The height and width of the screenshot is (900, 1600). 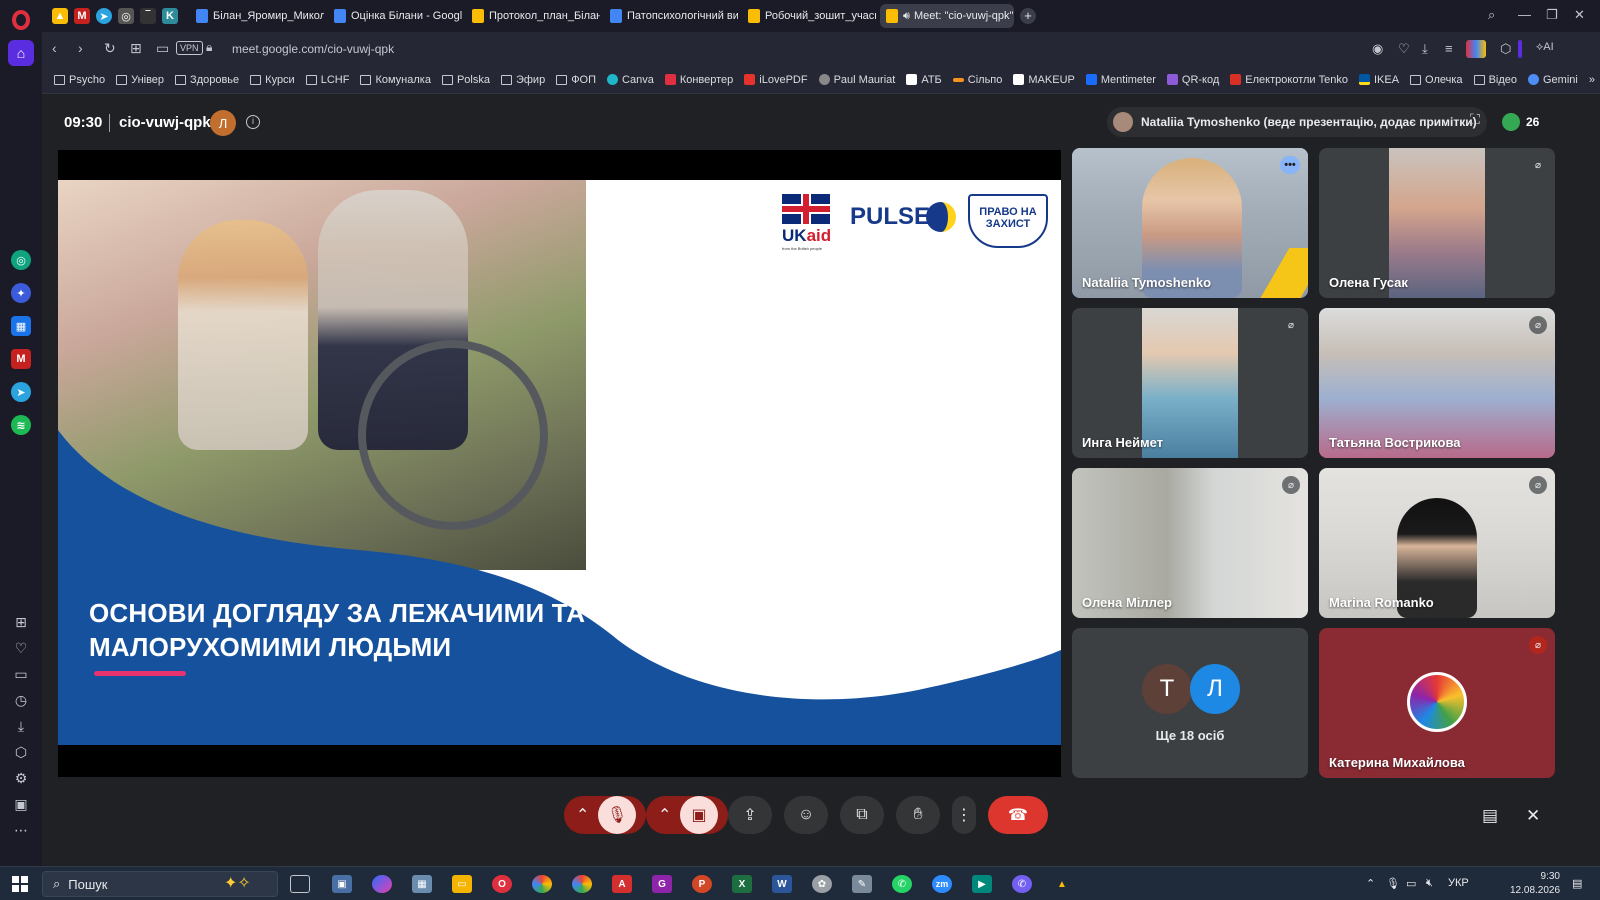 What do you see at coordinates (1404, 49) in the screenshot?
I see `bookmark-heart-icon: ♡` at bounding box center [1404, 49].